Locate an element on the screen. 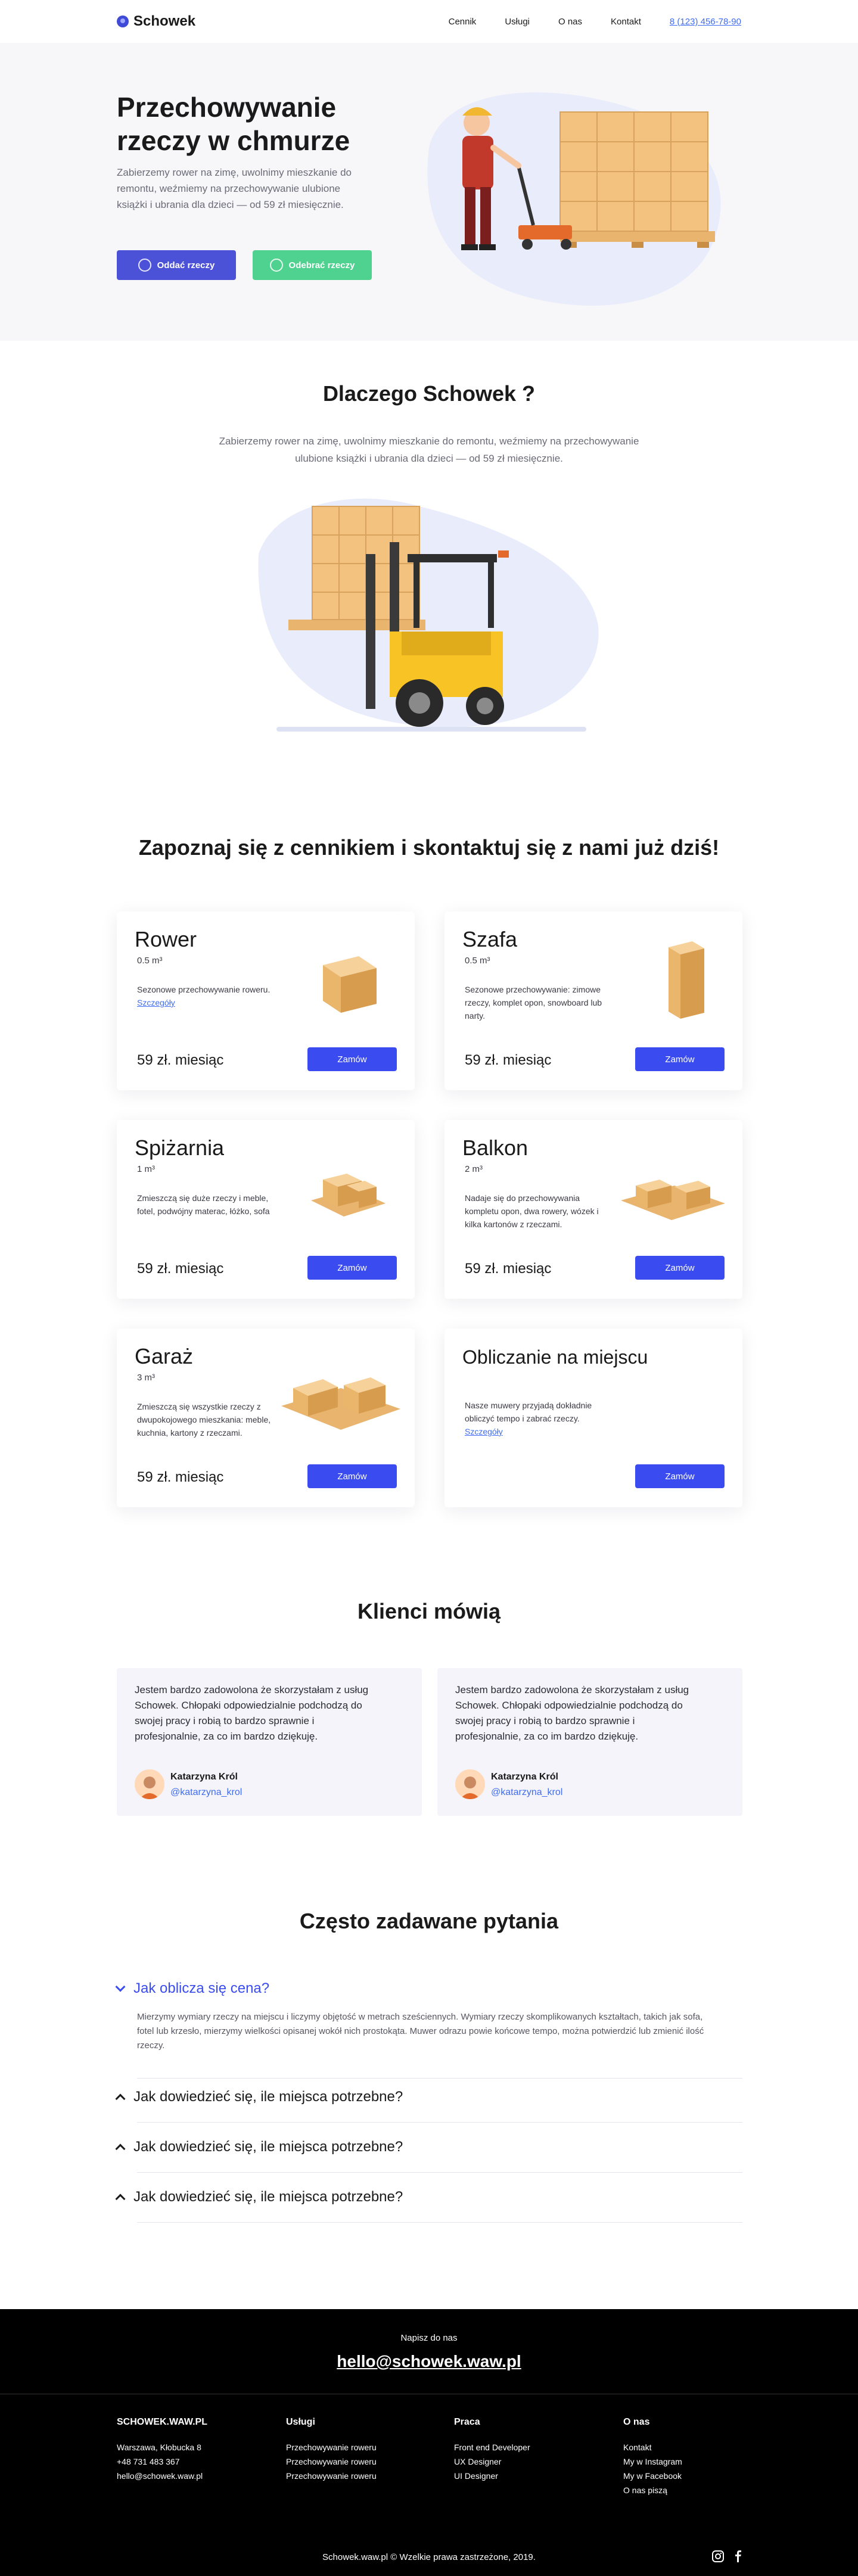 This screenshot has height=2576, width=858. logo: Schowek is located at coordinates (156, 21).